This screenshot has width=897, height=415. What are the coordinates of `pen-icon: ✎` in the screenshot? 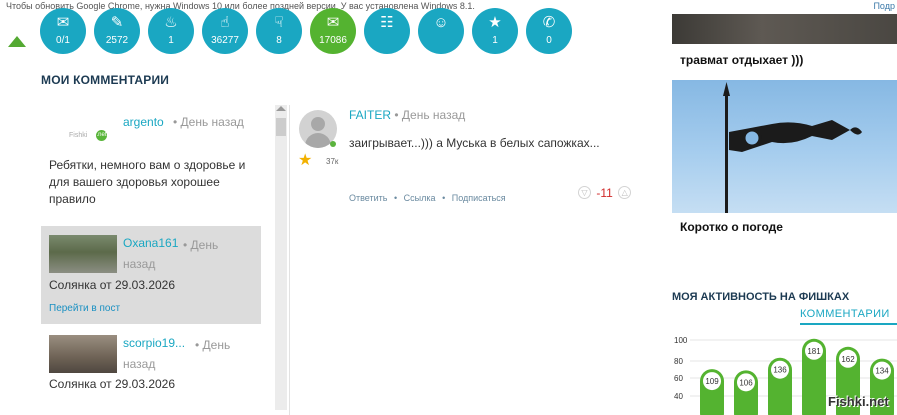 It's located at (117, 22).